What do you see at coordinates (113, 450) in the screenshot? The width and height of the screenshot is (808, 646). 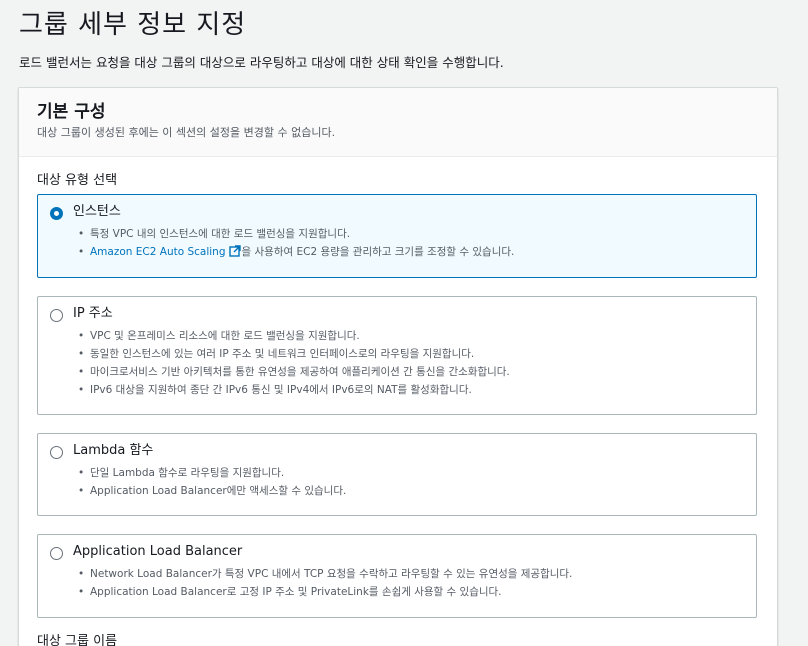 I see `tile-title-lambda: Lambda 함수` at bounding box center [113, 450].